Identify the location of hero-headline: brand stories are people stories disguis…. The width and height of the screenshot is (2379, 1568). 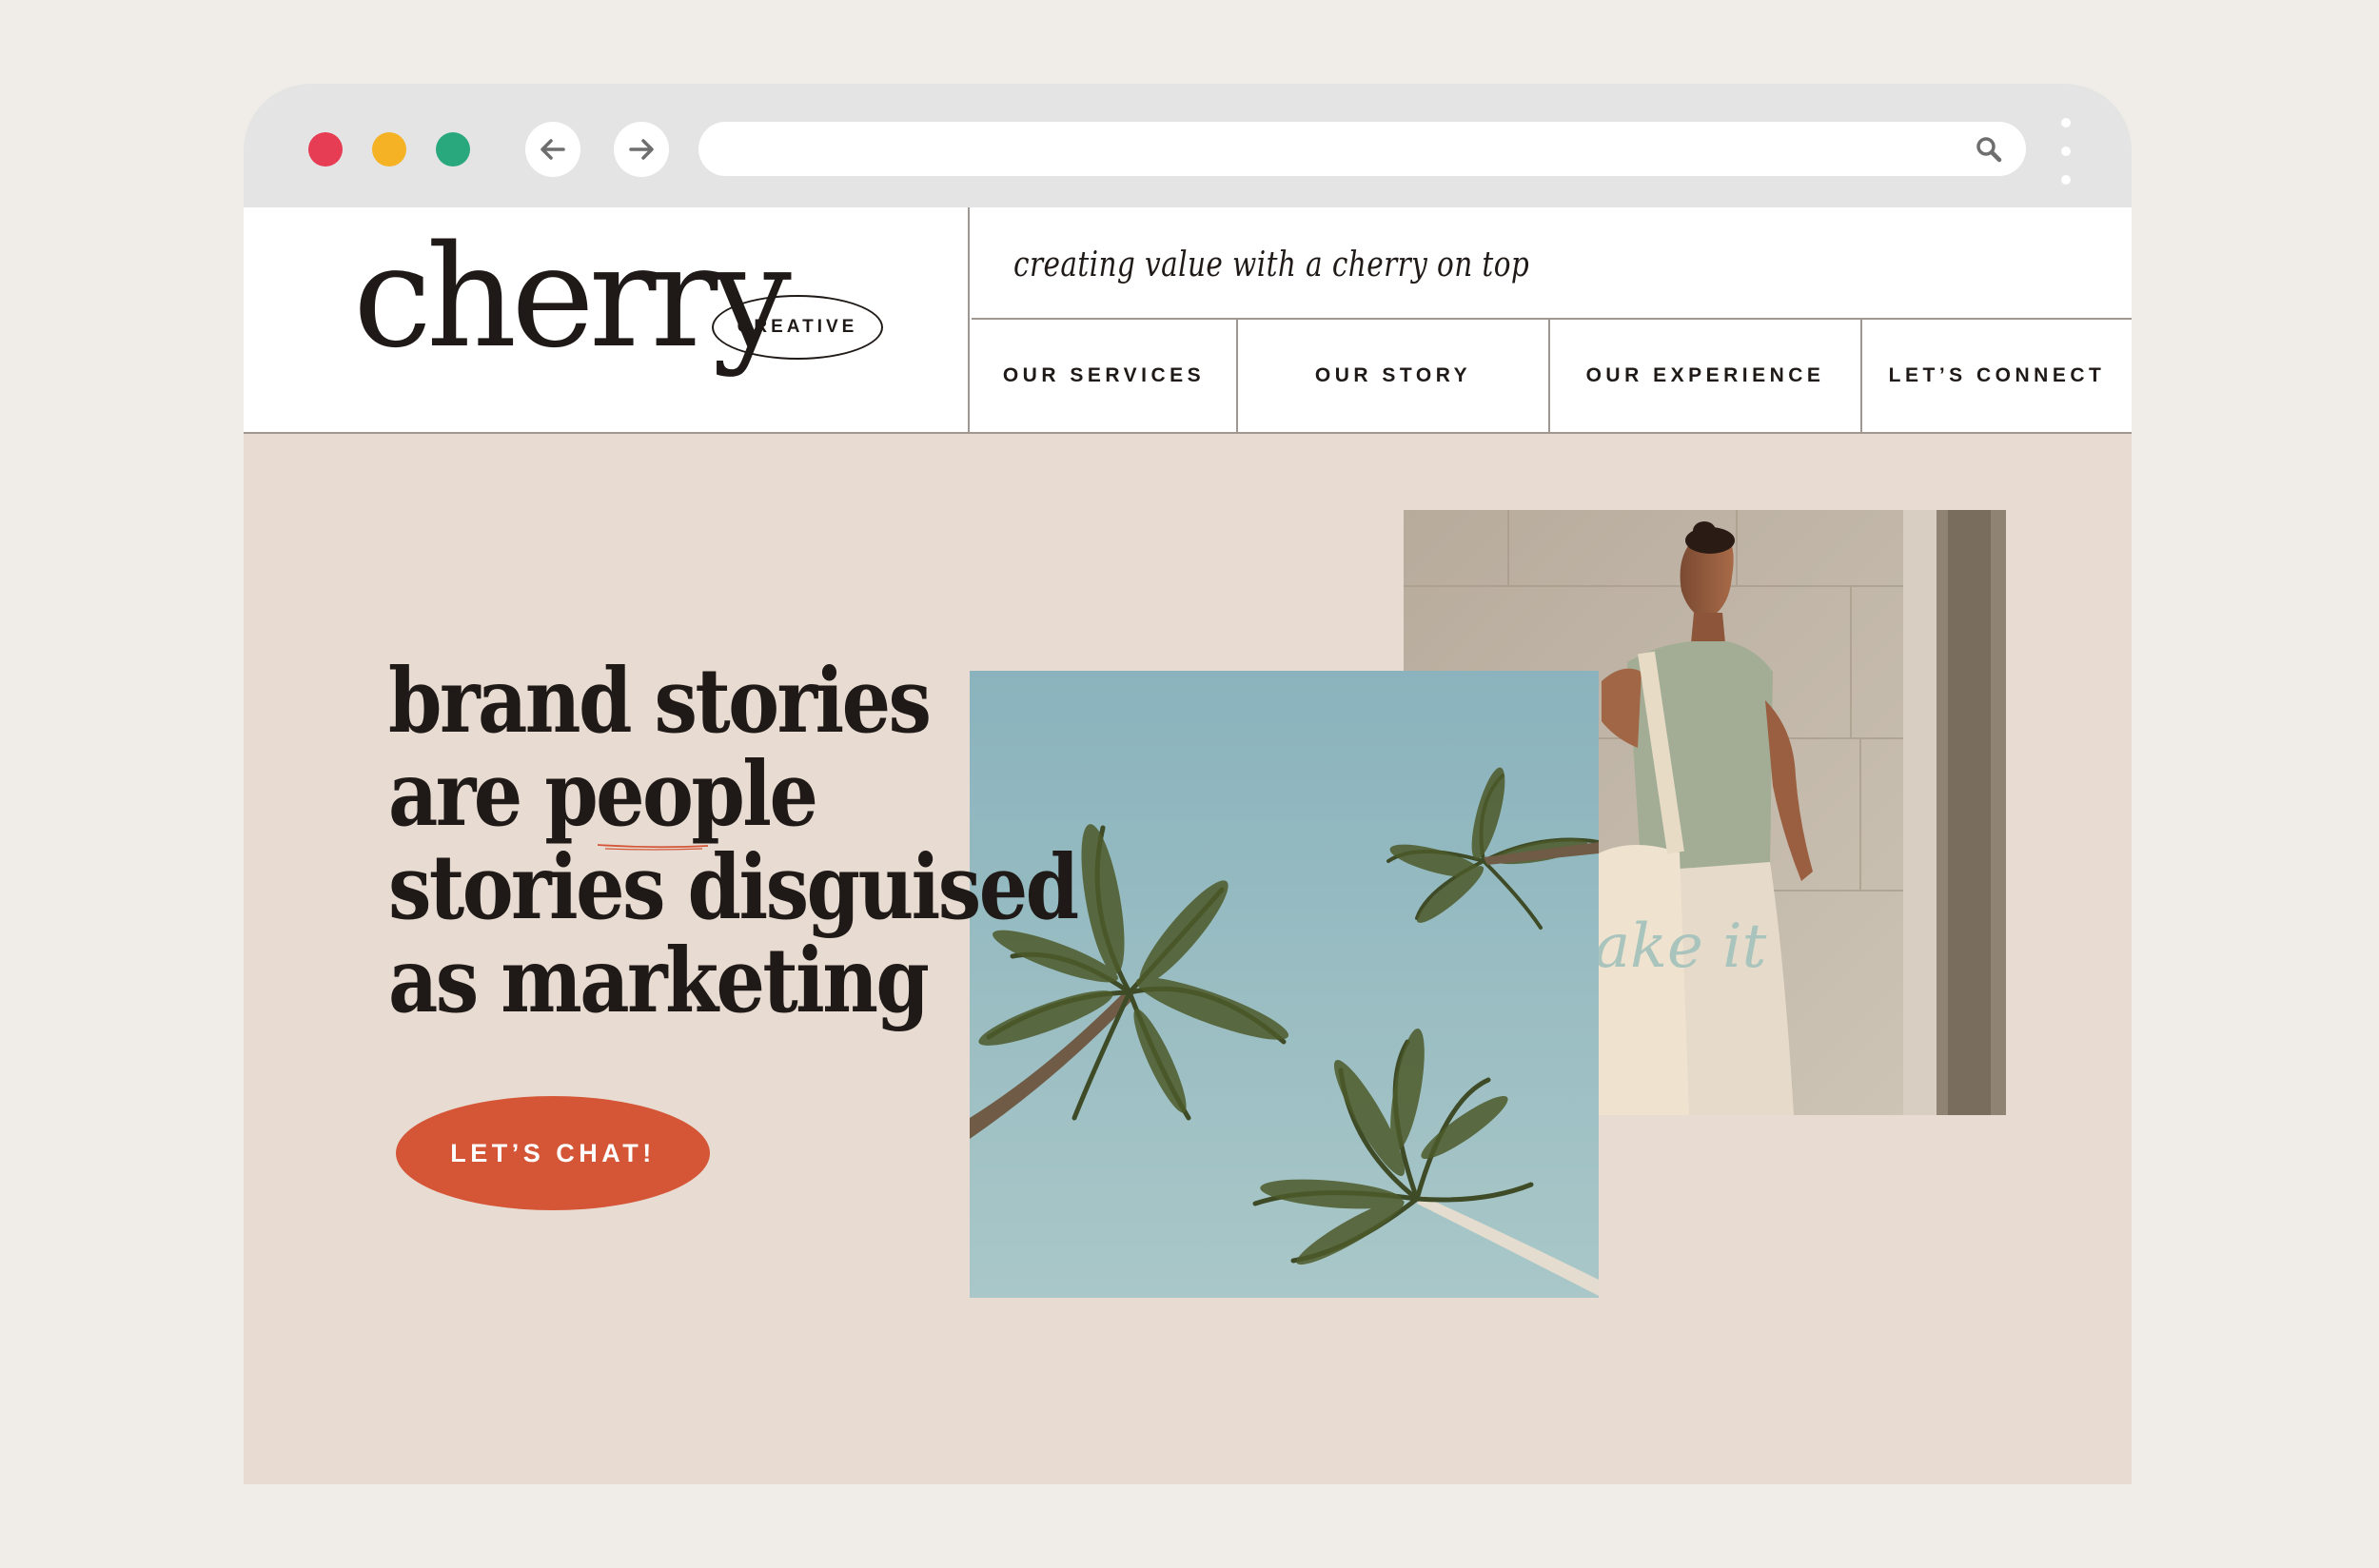
(733, 841).